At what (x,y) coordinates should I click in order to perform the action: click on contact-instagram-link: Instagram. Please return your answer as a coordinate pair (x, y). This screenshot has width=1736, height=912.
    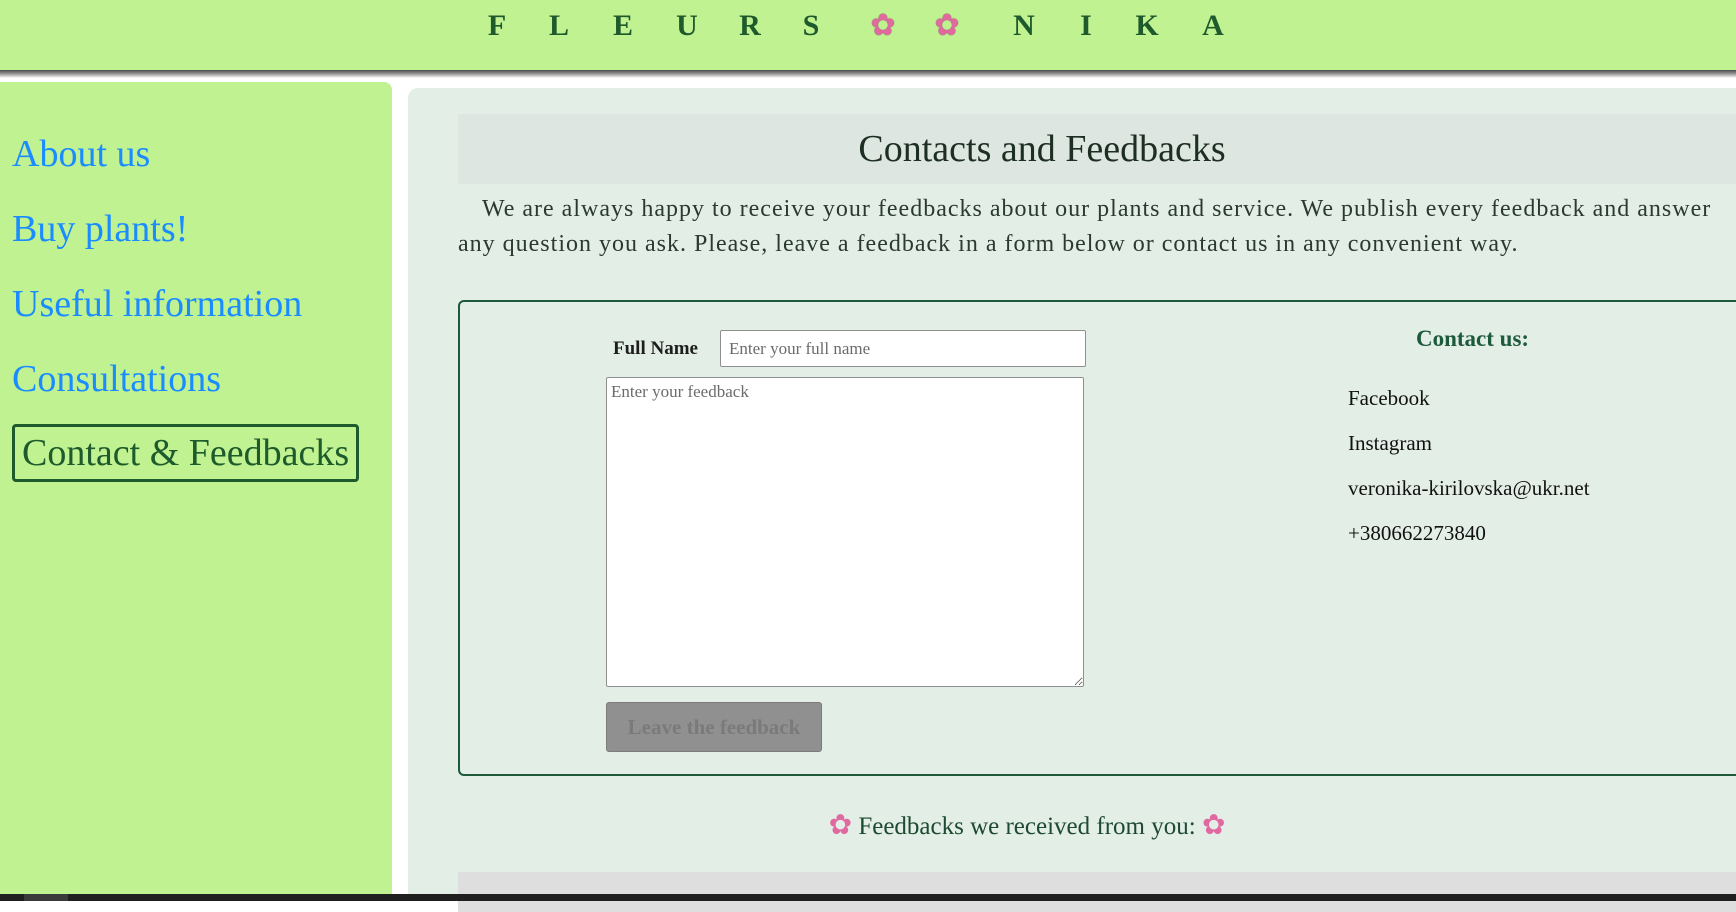
    Looking at the image, I should click on (1390, 443).